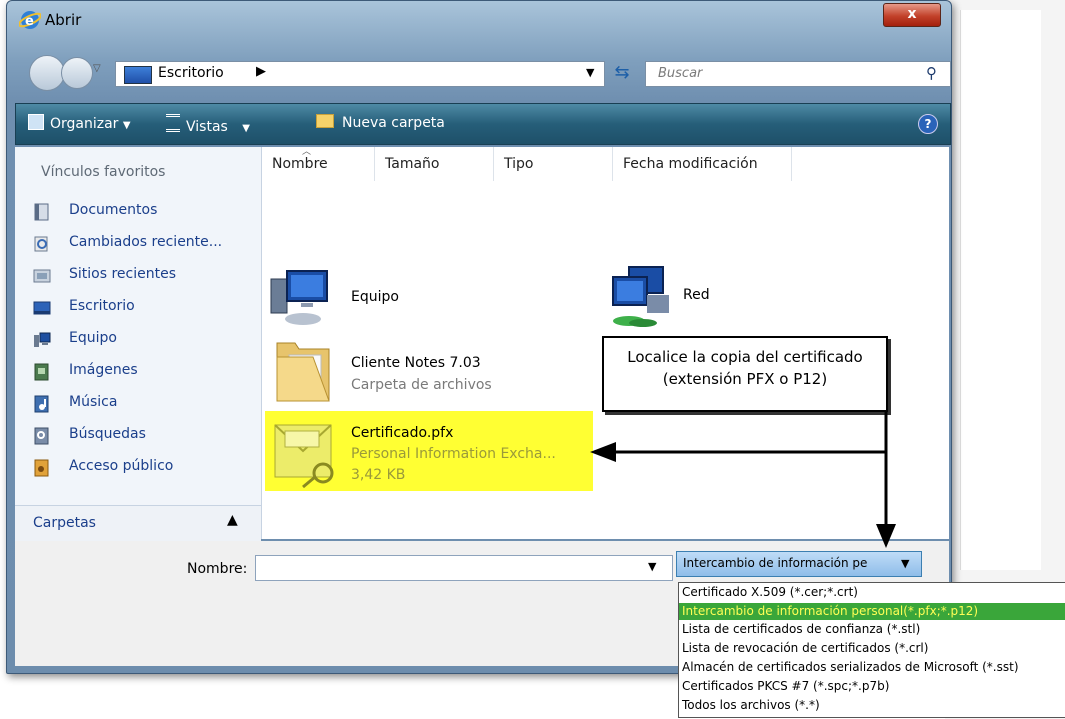 The height and width of the screenshot is (719, 1065). I want to click on arrow-left-head, so click(603, 452).